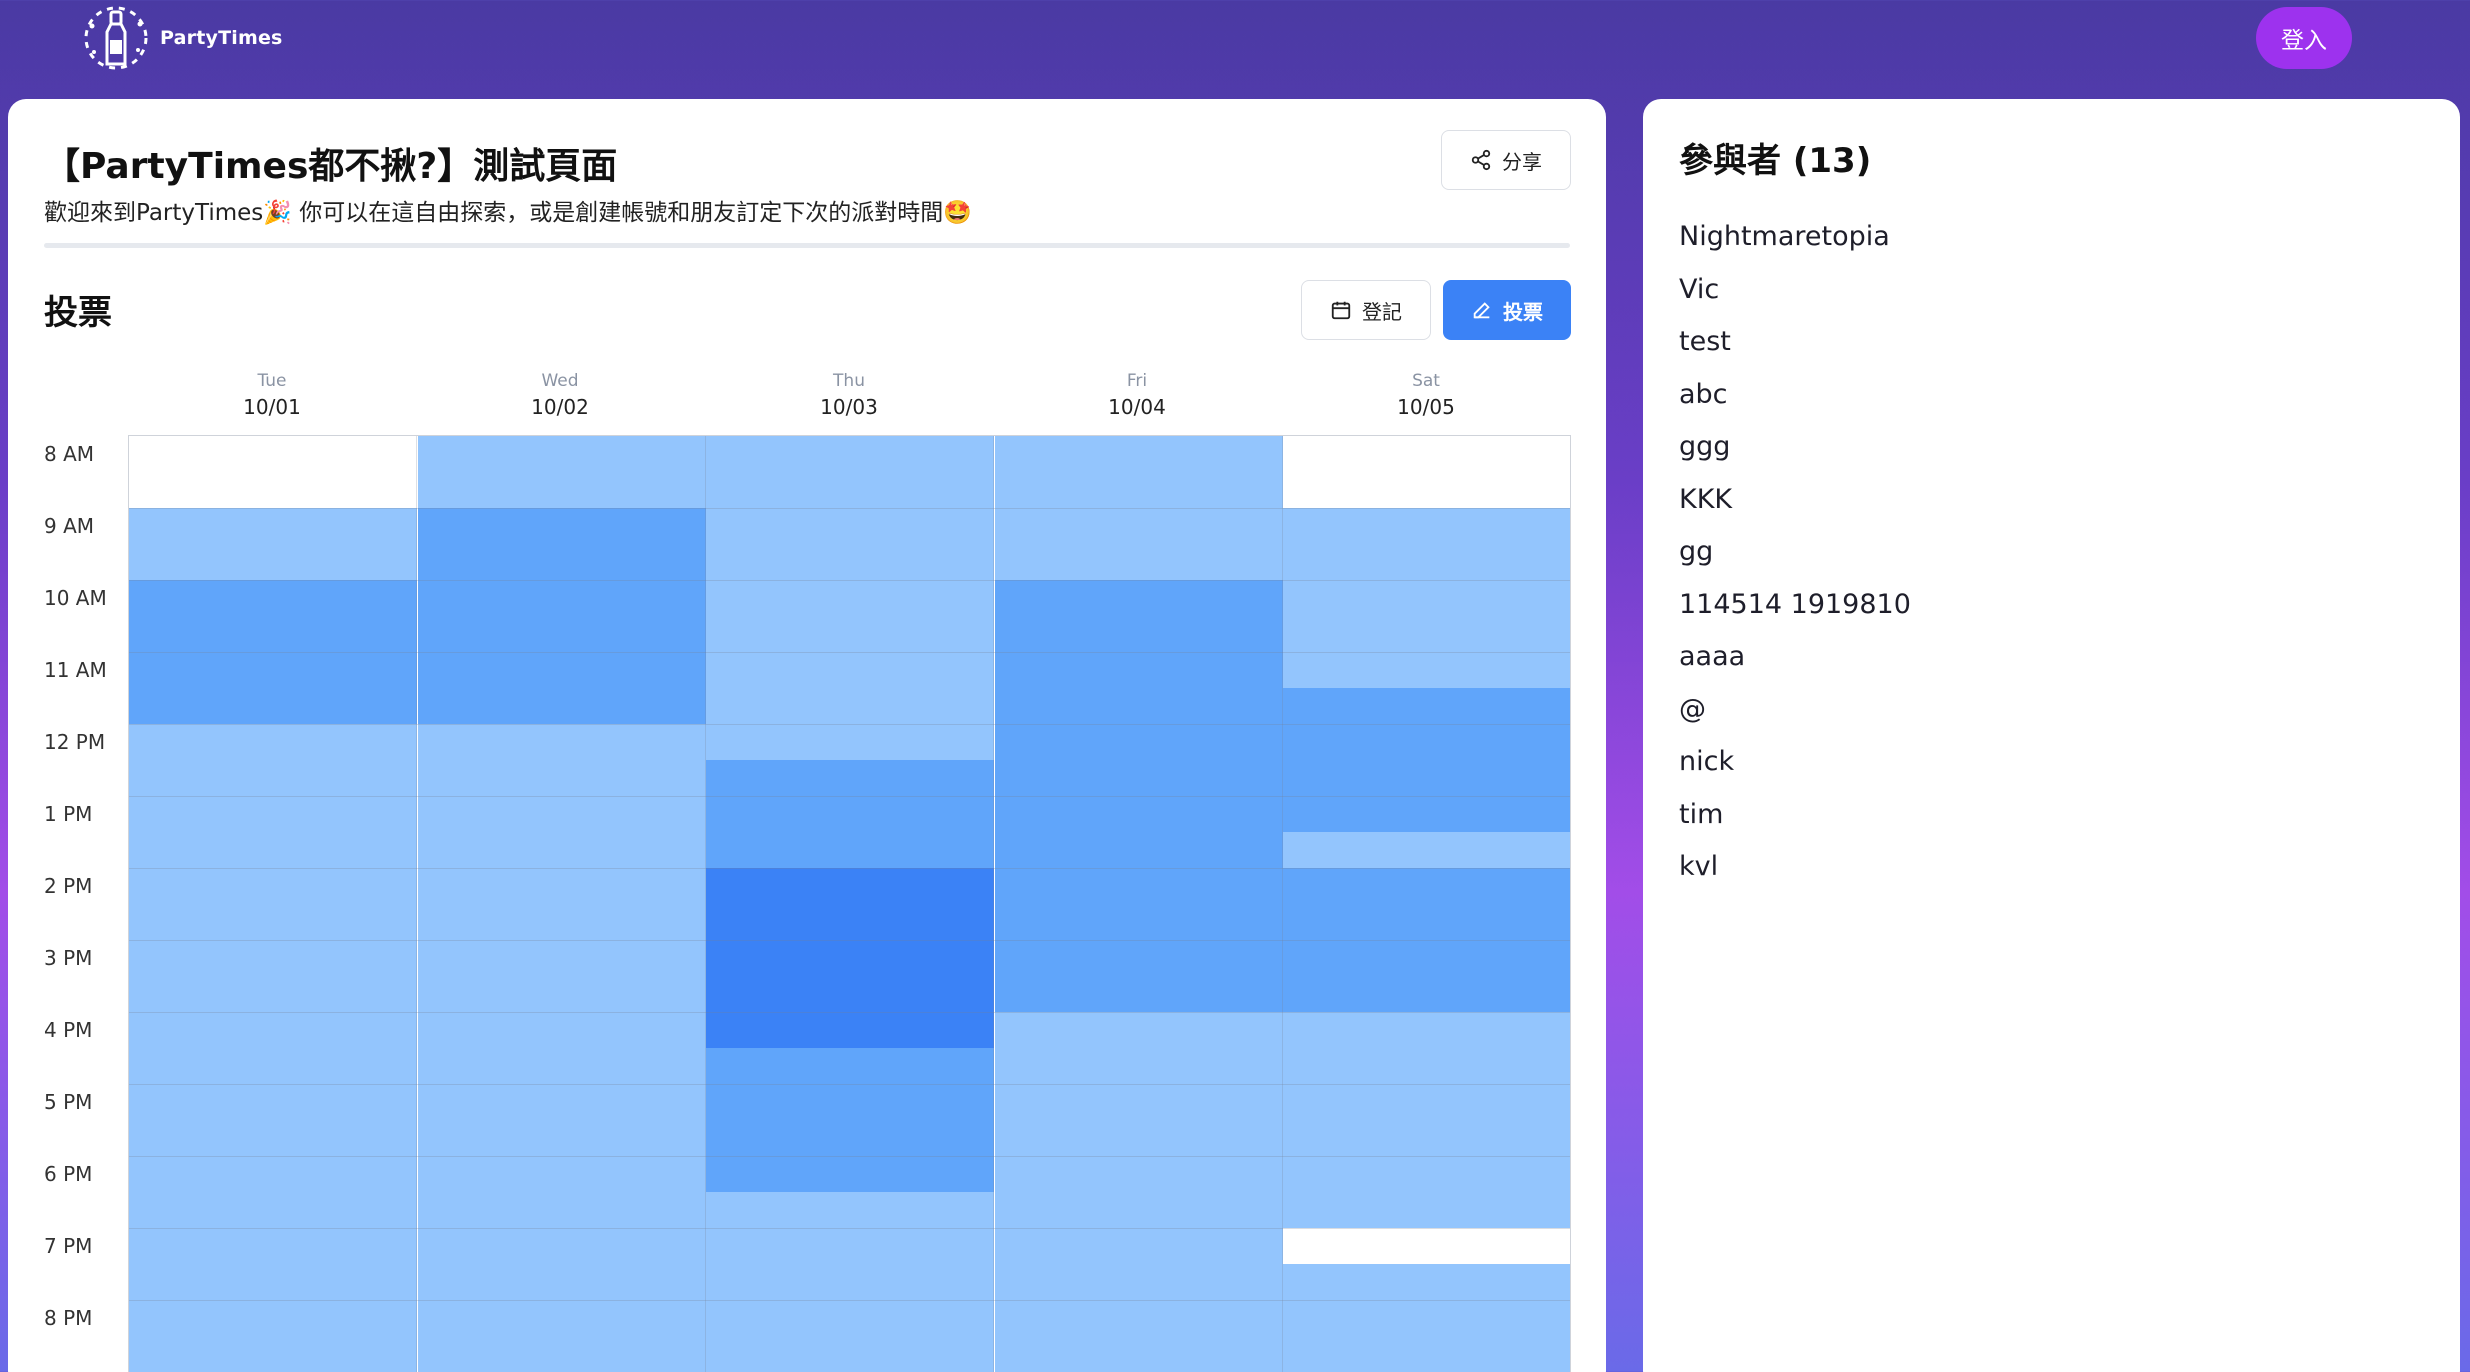 Image resolution: width=2470 pixels, height=1372 pixels. What do you see at coordinates (1701, 814) in the screenshot?
I see `participant-name: tim` at bounding box center [1701, 814].